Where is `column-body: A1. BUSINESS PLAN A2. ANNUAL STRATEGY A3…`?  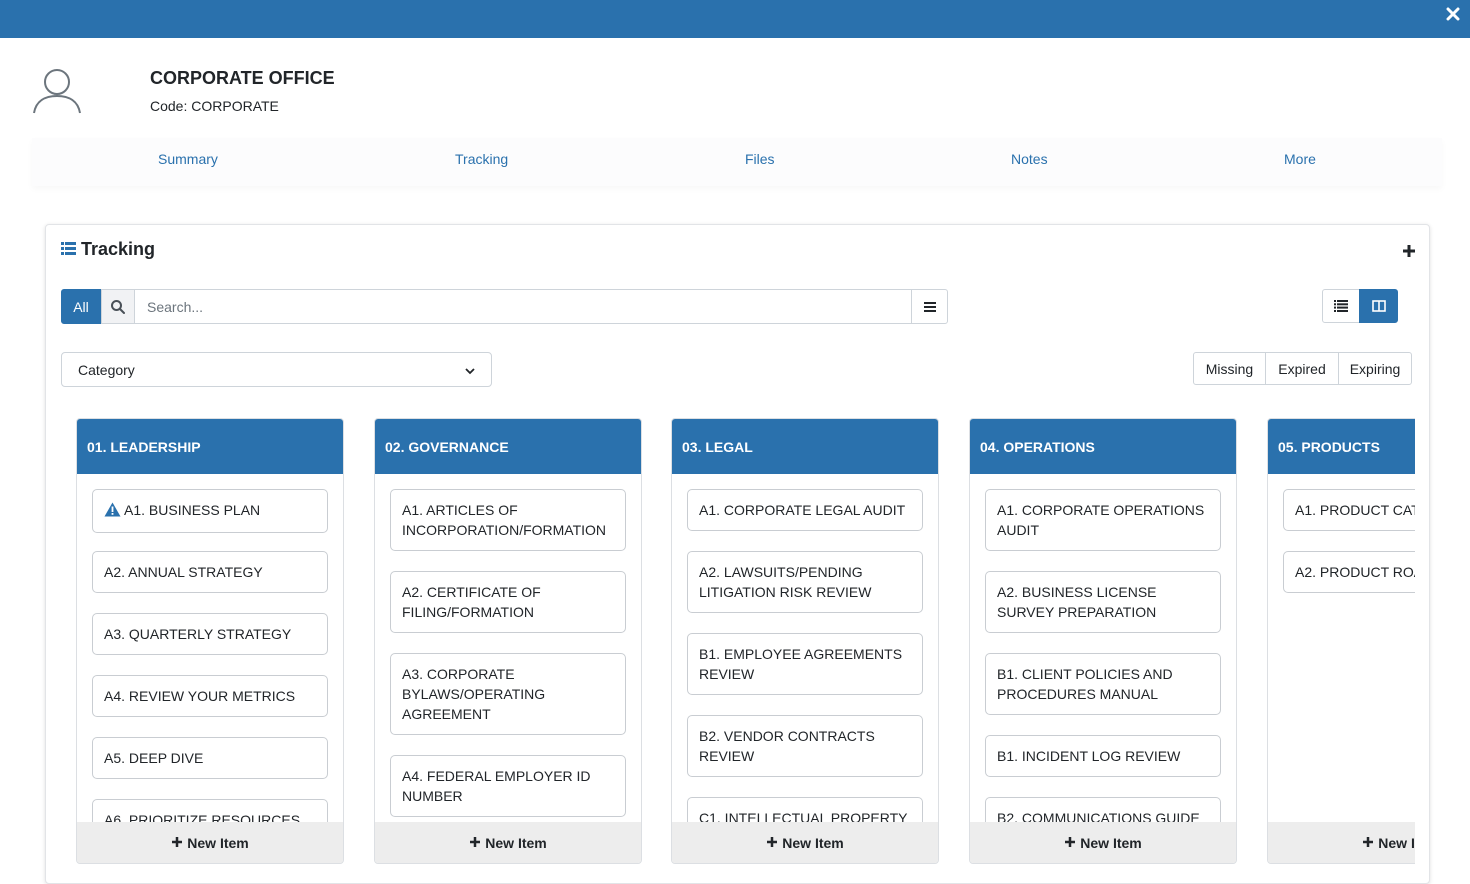 column-body: A1. BUSINESS PLAN A2. ANNUAL STRATEGY A3… is located at coordinates (210, 649).